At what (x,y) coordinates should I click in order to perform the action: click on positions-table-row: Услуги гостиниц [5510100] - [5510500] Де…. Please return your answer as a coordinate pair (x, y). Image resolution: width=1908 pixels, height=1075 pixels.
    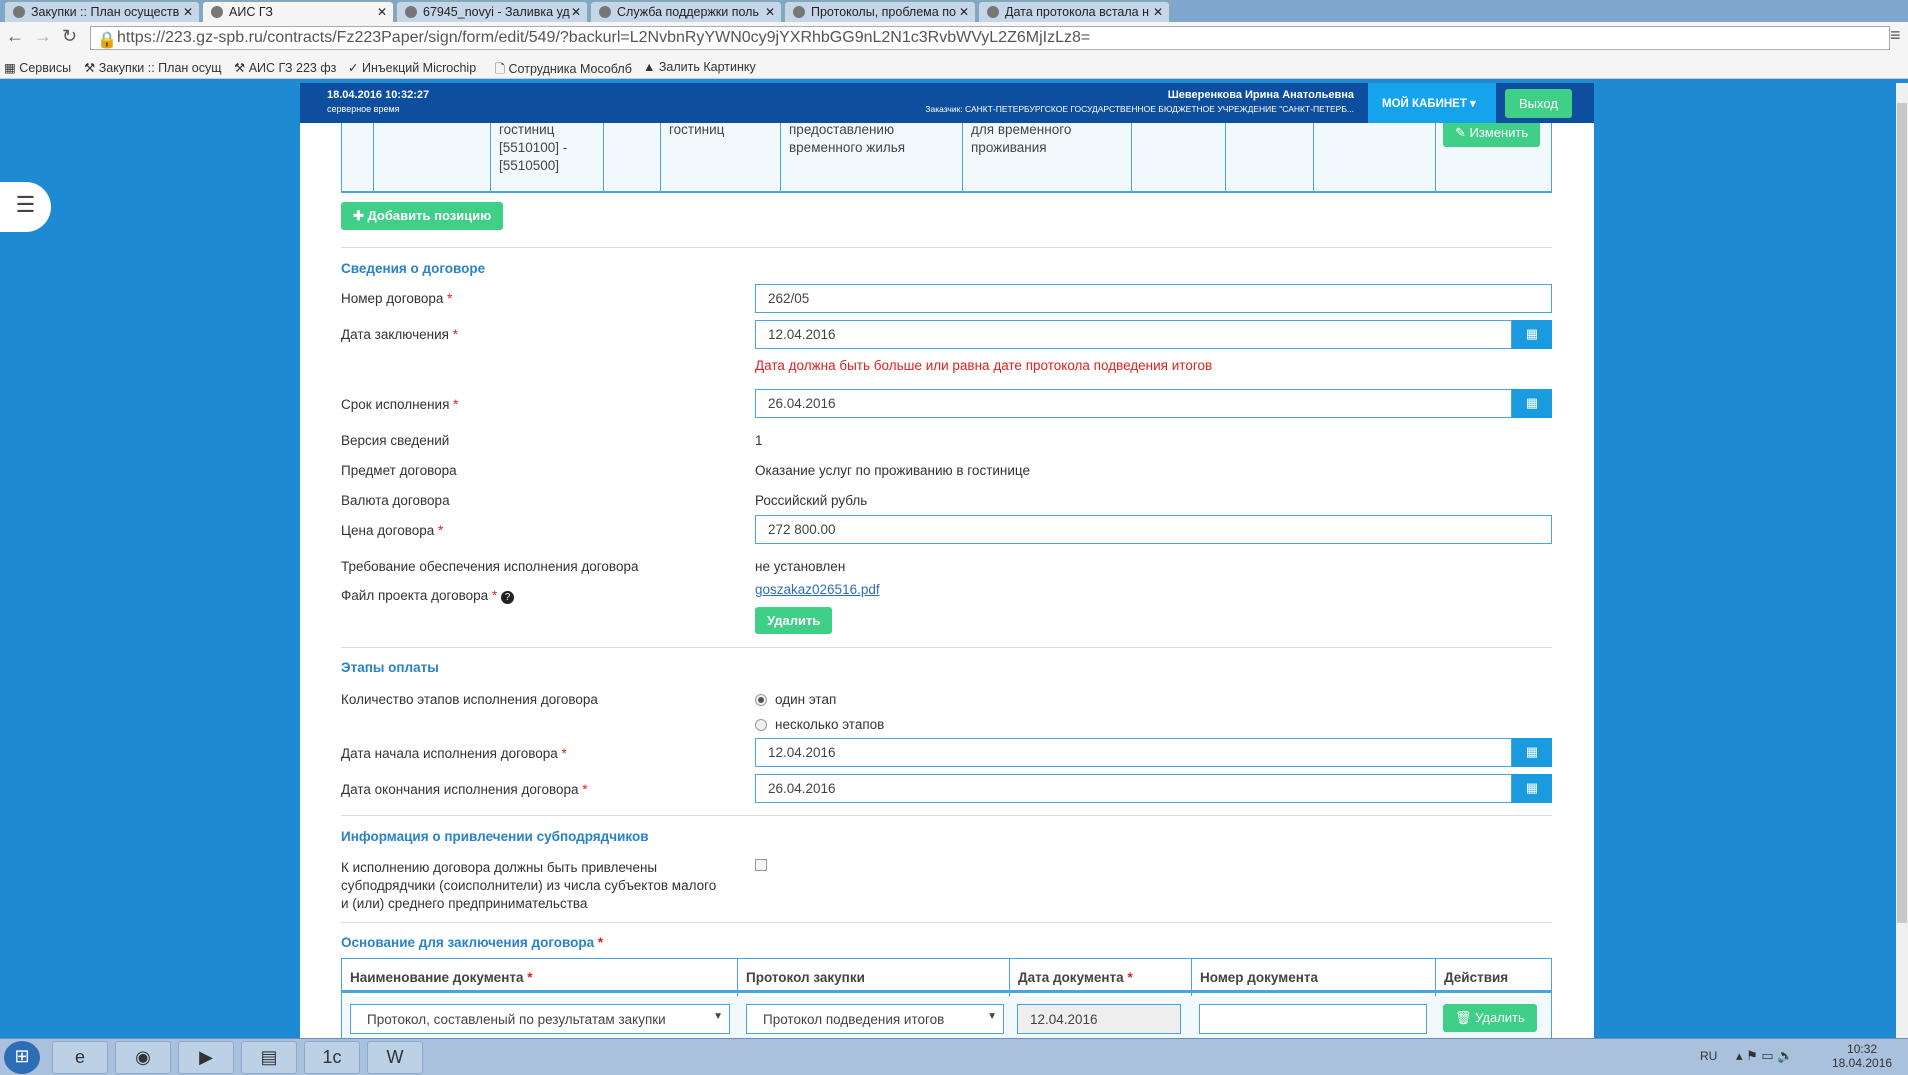
    Looking at the image, I should click on (946, 148).